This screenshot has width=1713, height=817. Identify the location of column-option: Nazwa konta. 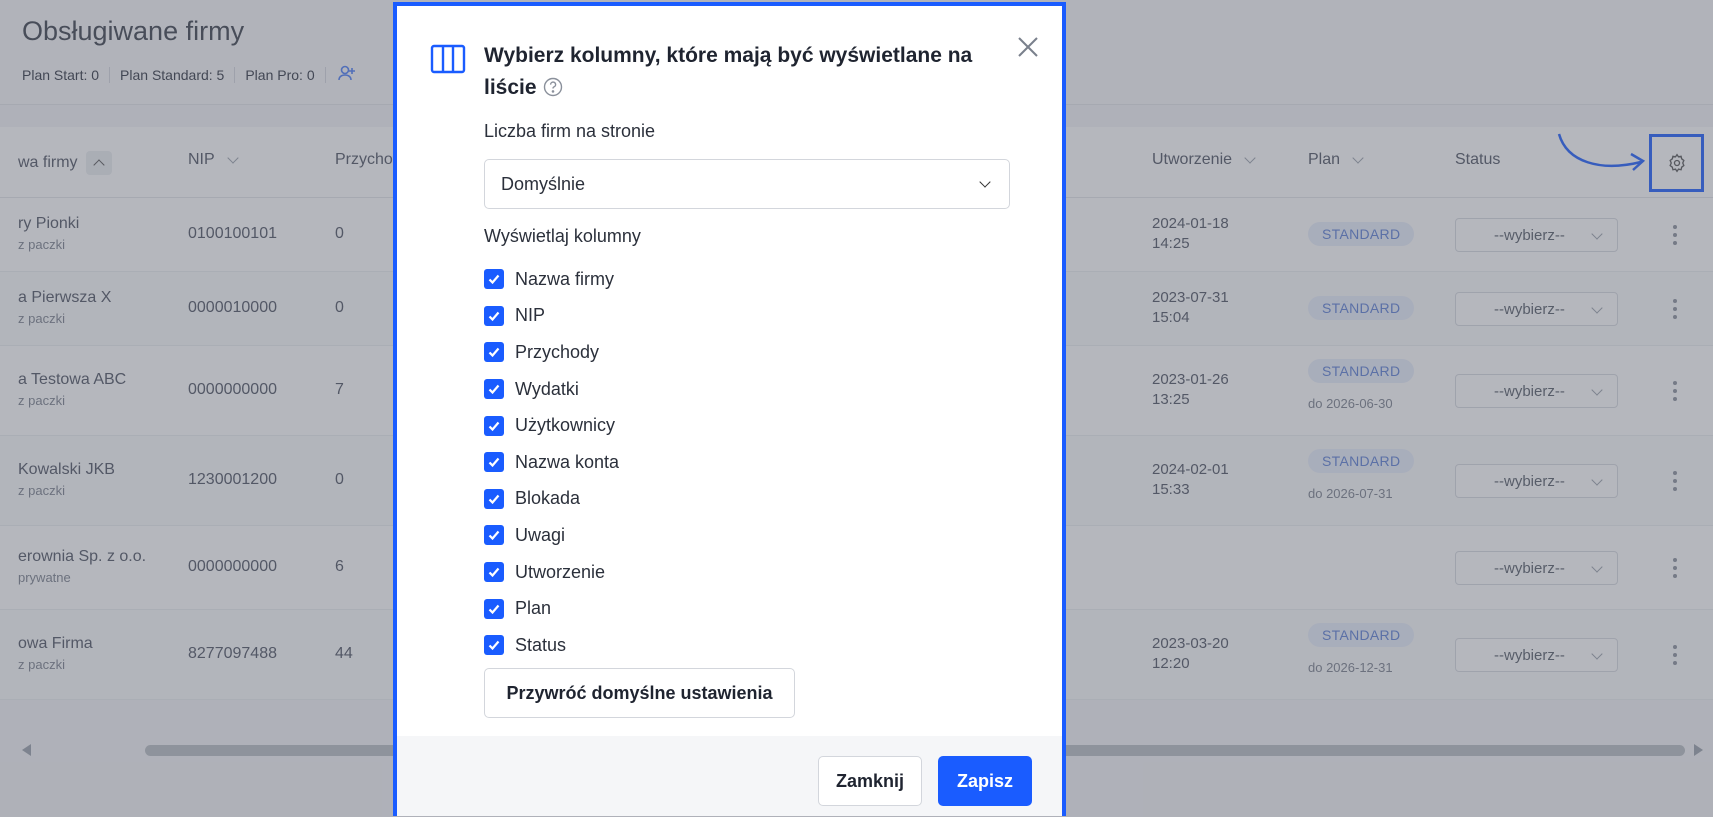
(551, 462).